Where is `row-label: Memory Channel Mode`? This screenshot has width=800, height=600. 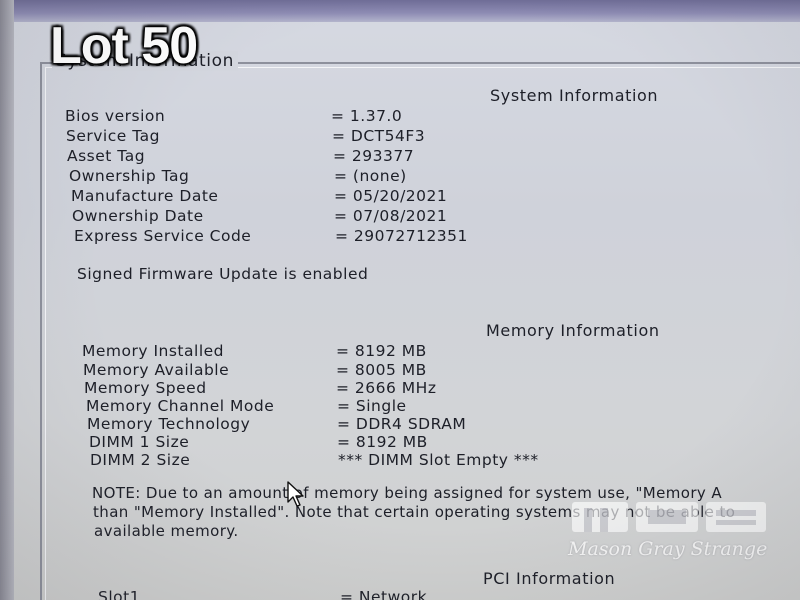 row-label: Memory Channel Mode is located at coordinates (180, 406).